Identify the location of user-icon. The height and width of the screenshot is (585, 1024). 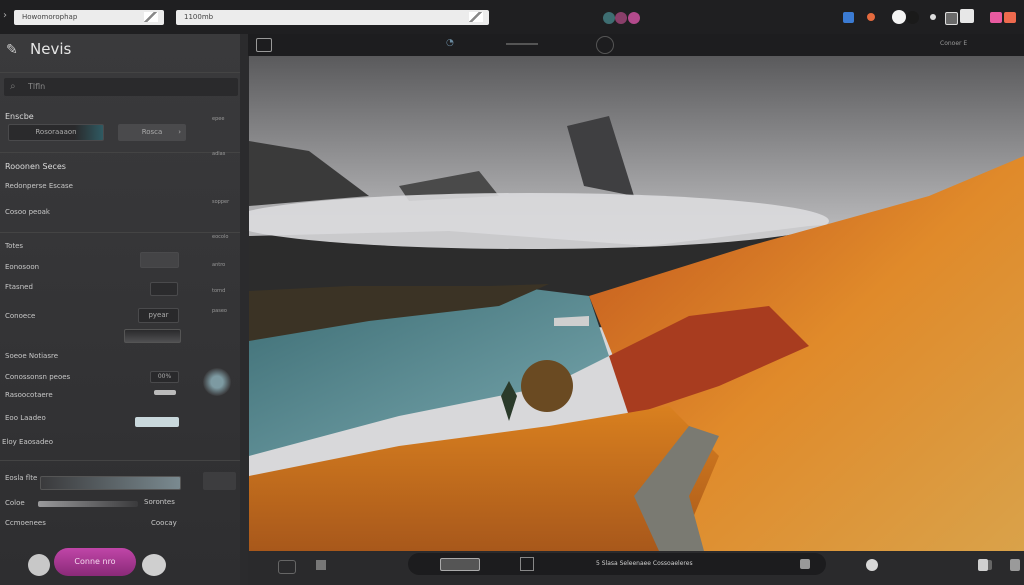
(154, 565).